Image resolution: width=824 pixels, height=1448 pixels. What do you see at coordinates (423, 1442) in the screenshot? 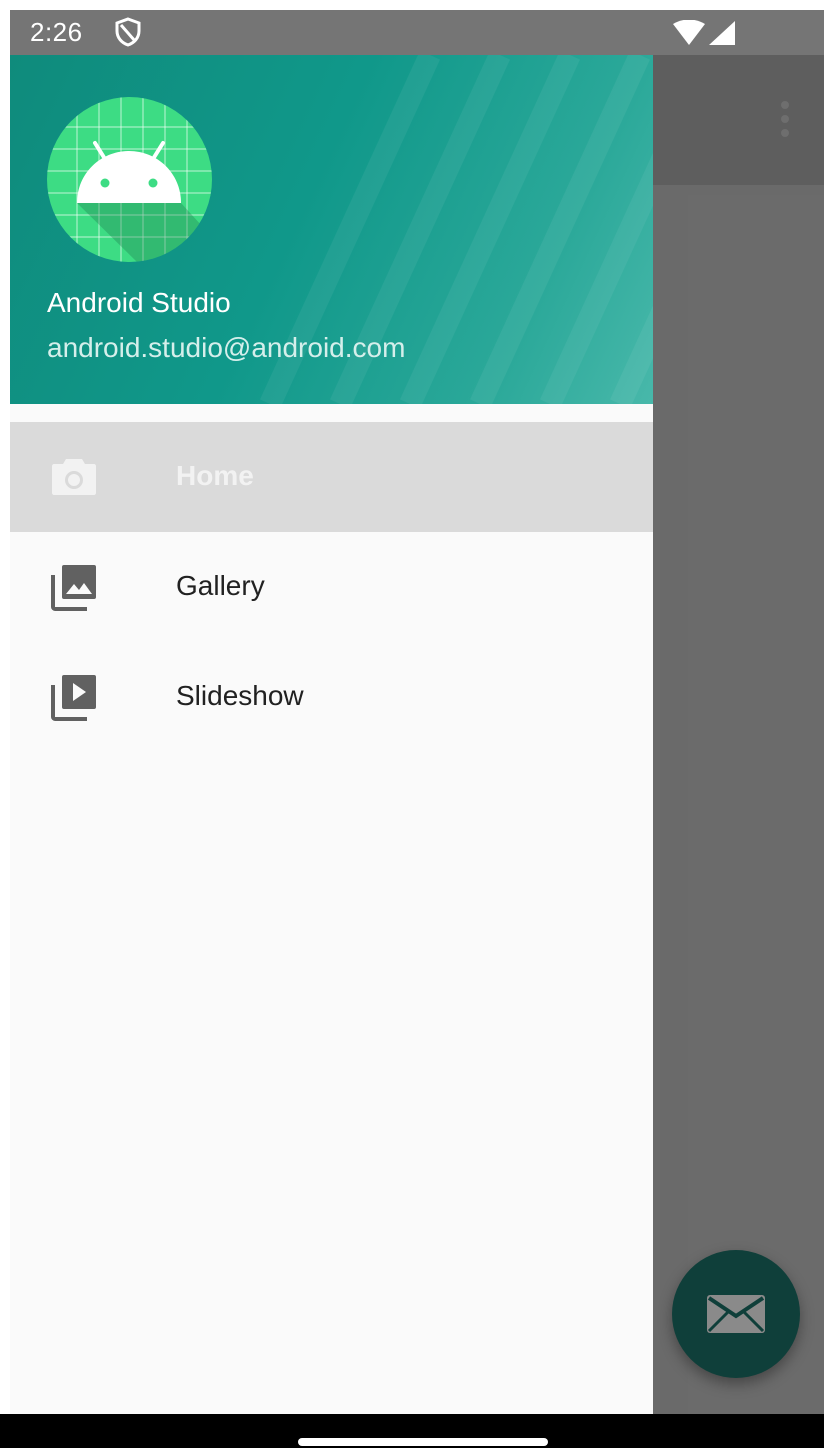
I see `home-gesture-handle` at bounding box center [423, 1442].